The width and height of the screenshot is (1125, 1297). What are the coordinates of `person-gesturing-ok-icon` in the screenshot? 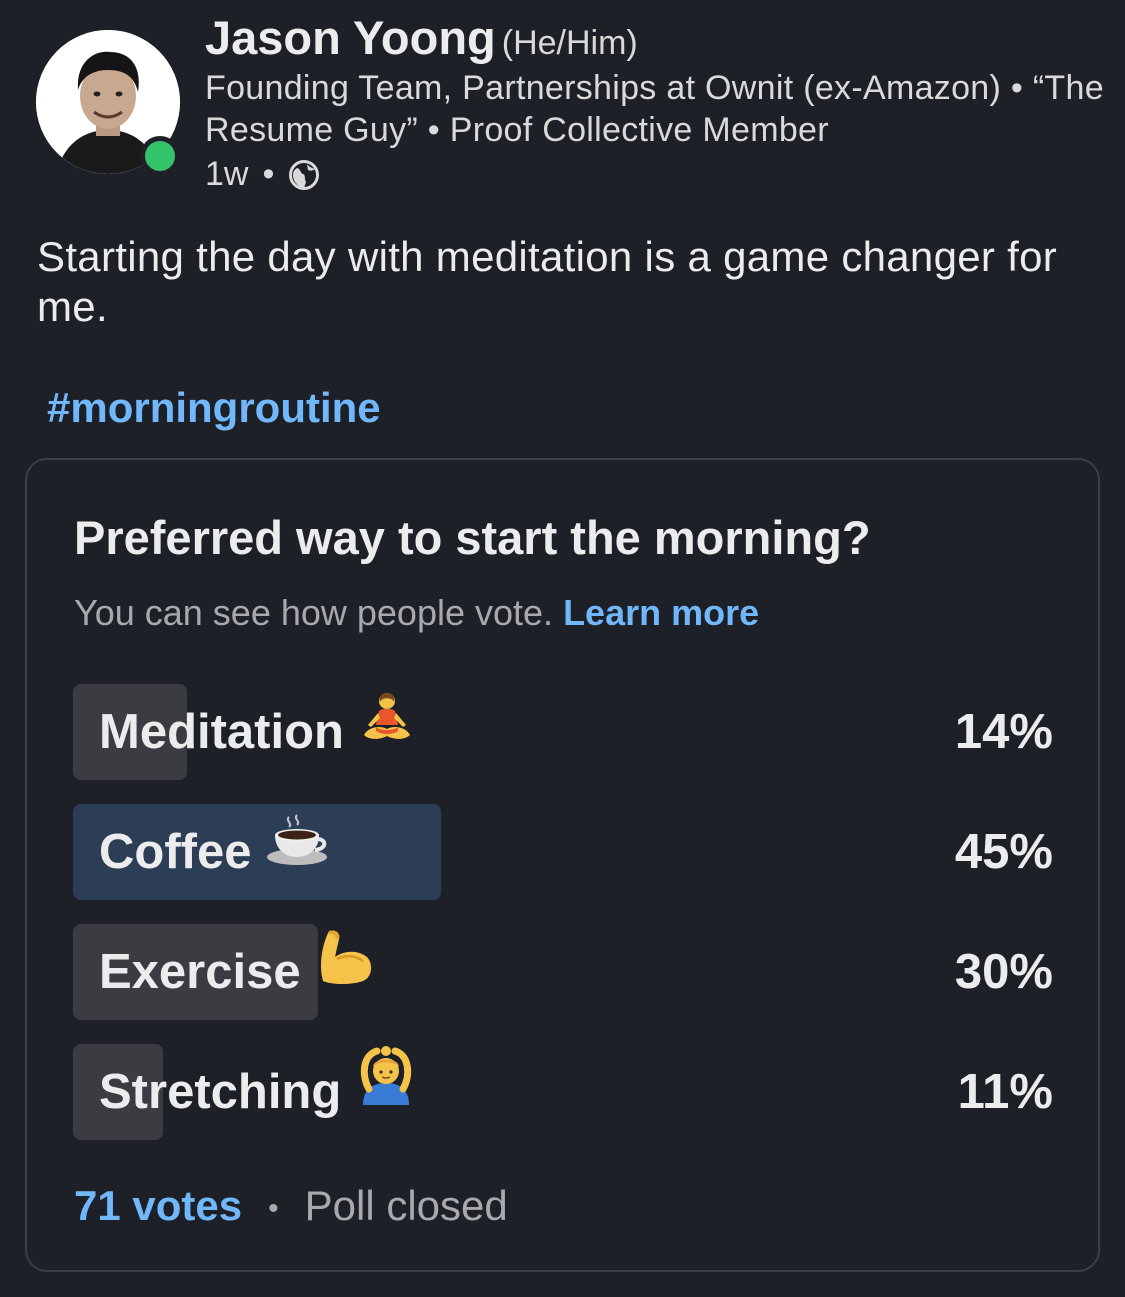 It's located at (386, 1091).